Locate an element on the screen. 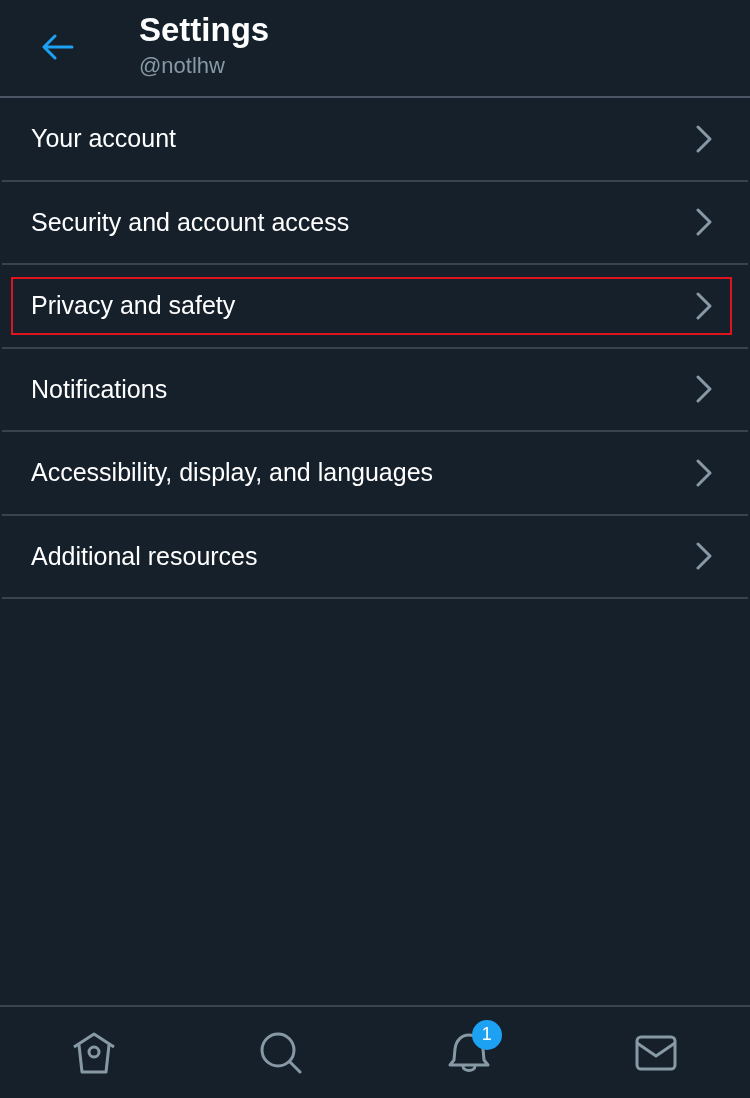  birdhouse-icon is located at coordinates (93, 1052).